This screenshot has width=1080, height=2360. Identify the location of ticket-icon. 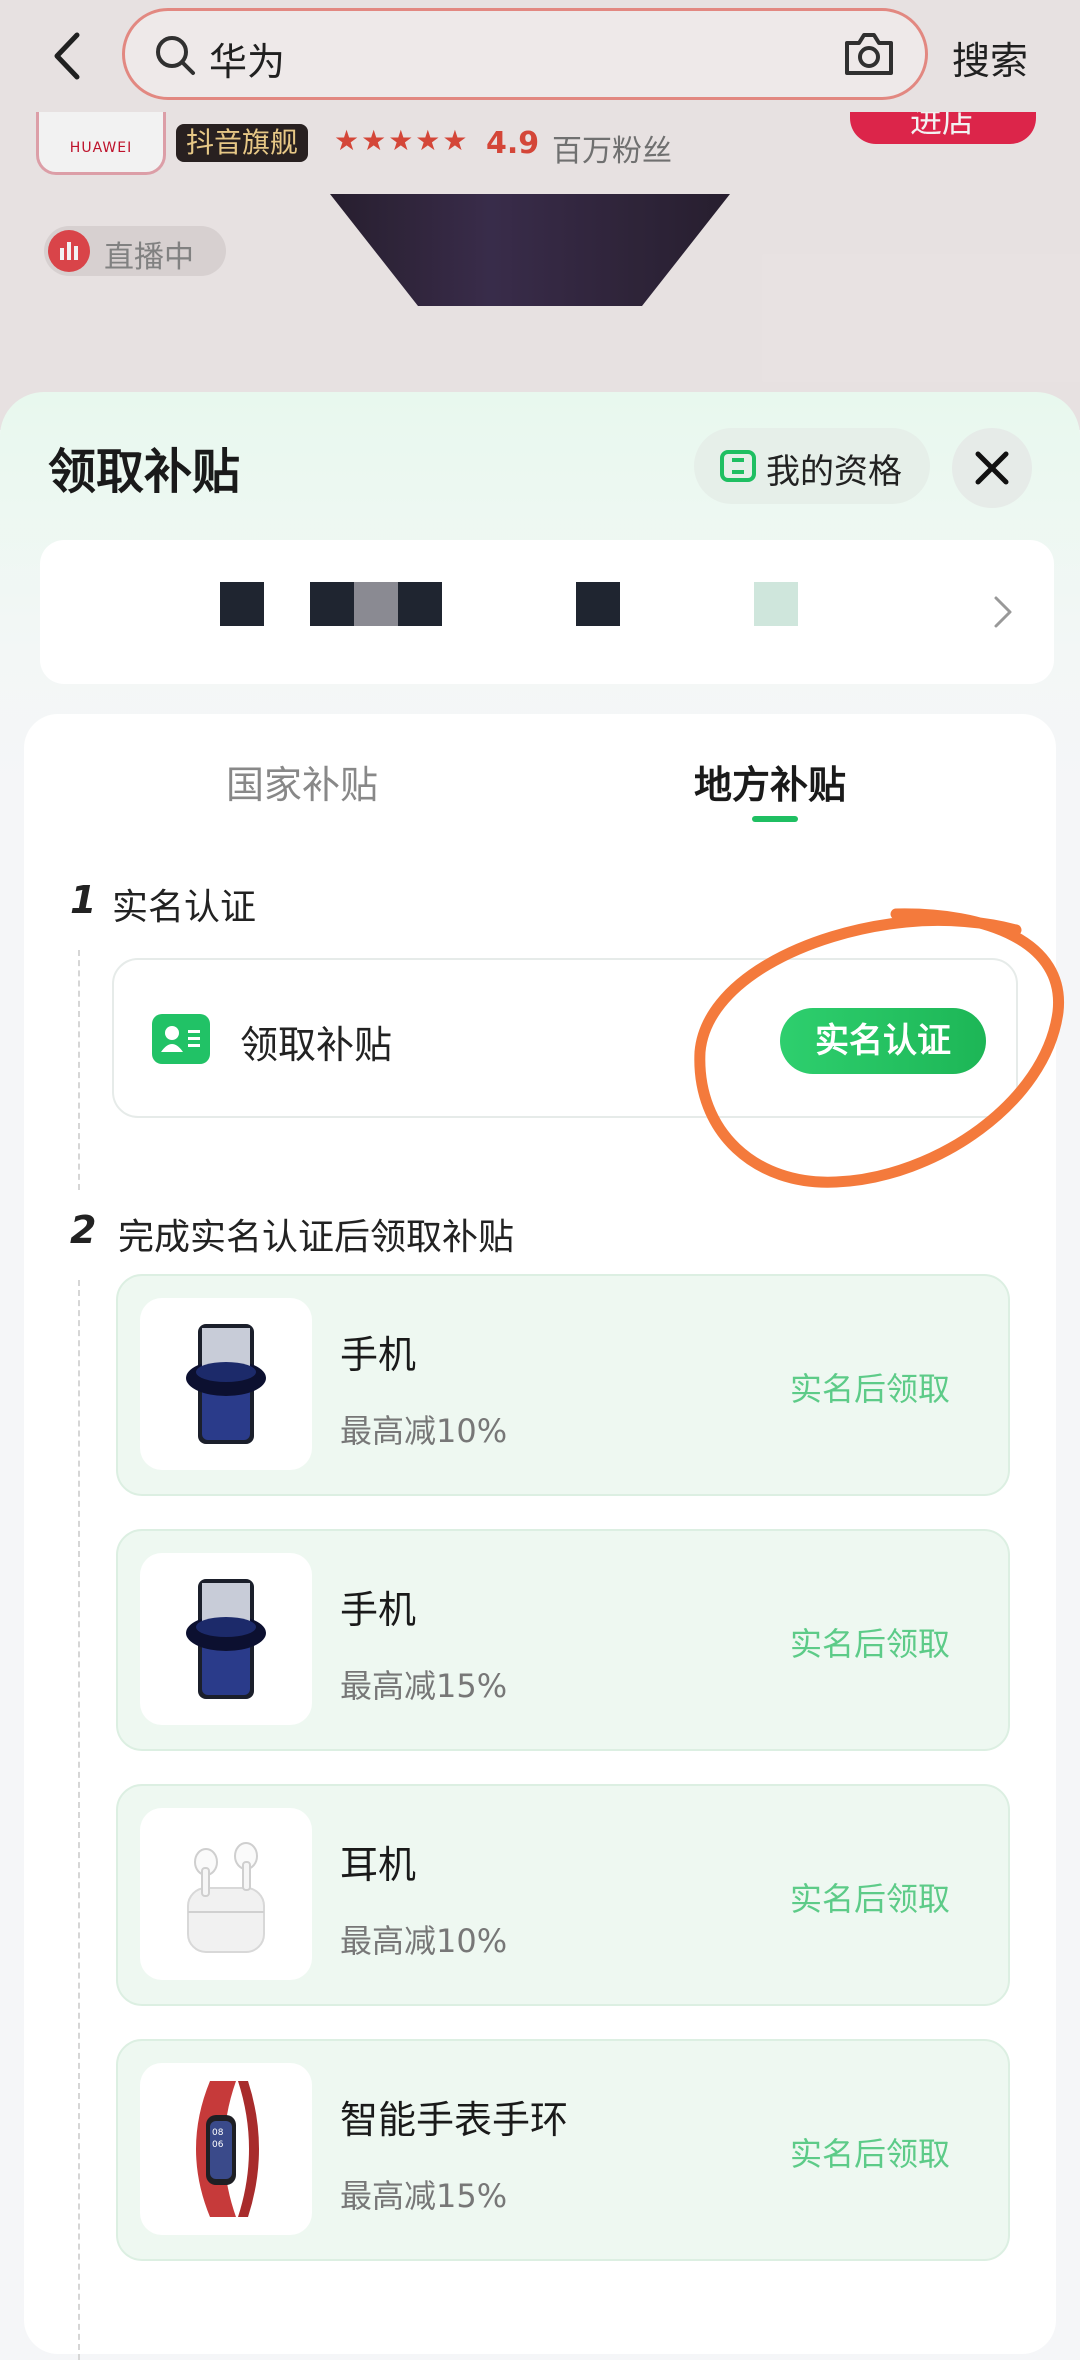
(738, 466).